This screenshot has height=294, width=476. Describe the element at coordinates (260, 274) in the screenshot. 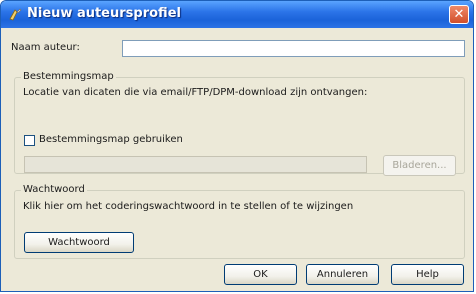

I see `ok-button: OK` at that location.